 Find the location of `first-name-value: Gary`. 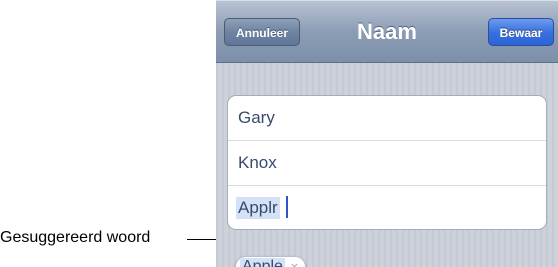

first-name-value: Gary is located at coordinates (256, 117).